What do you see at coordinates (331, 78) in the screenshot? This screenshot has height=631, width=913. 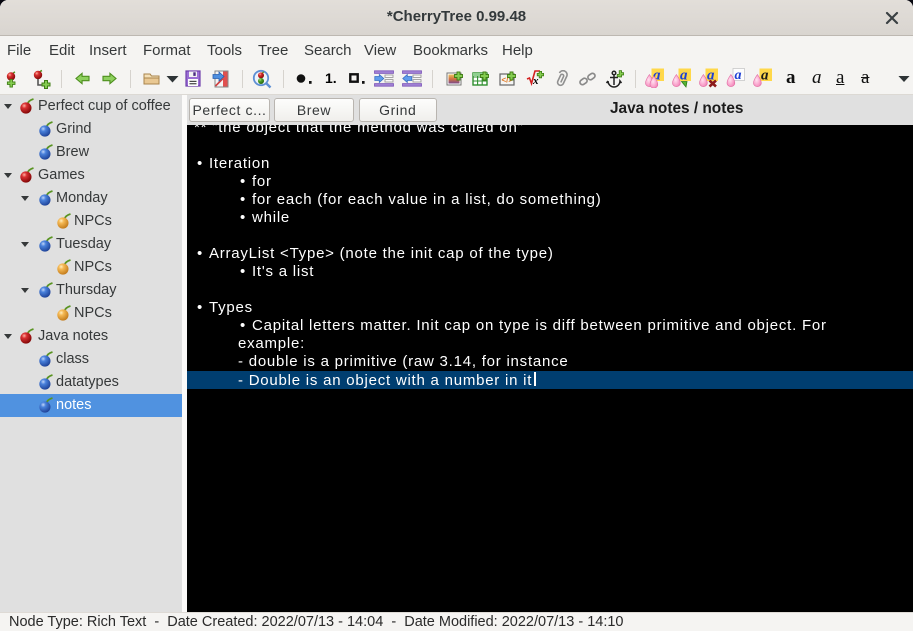 I see `svg-text: 1.` at bounding box center [331, 78].